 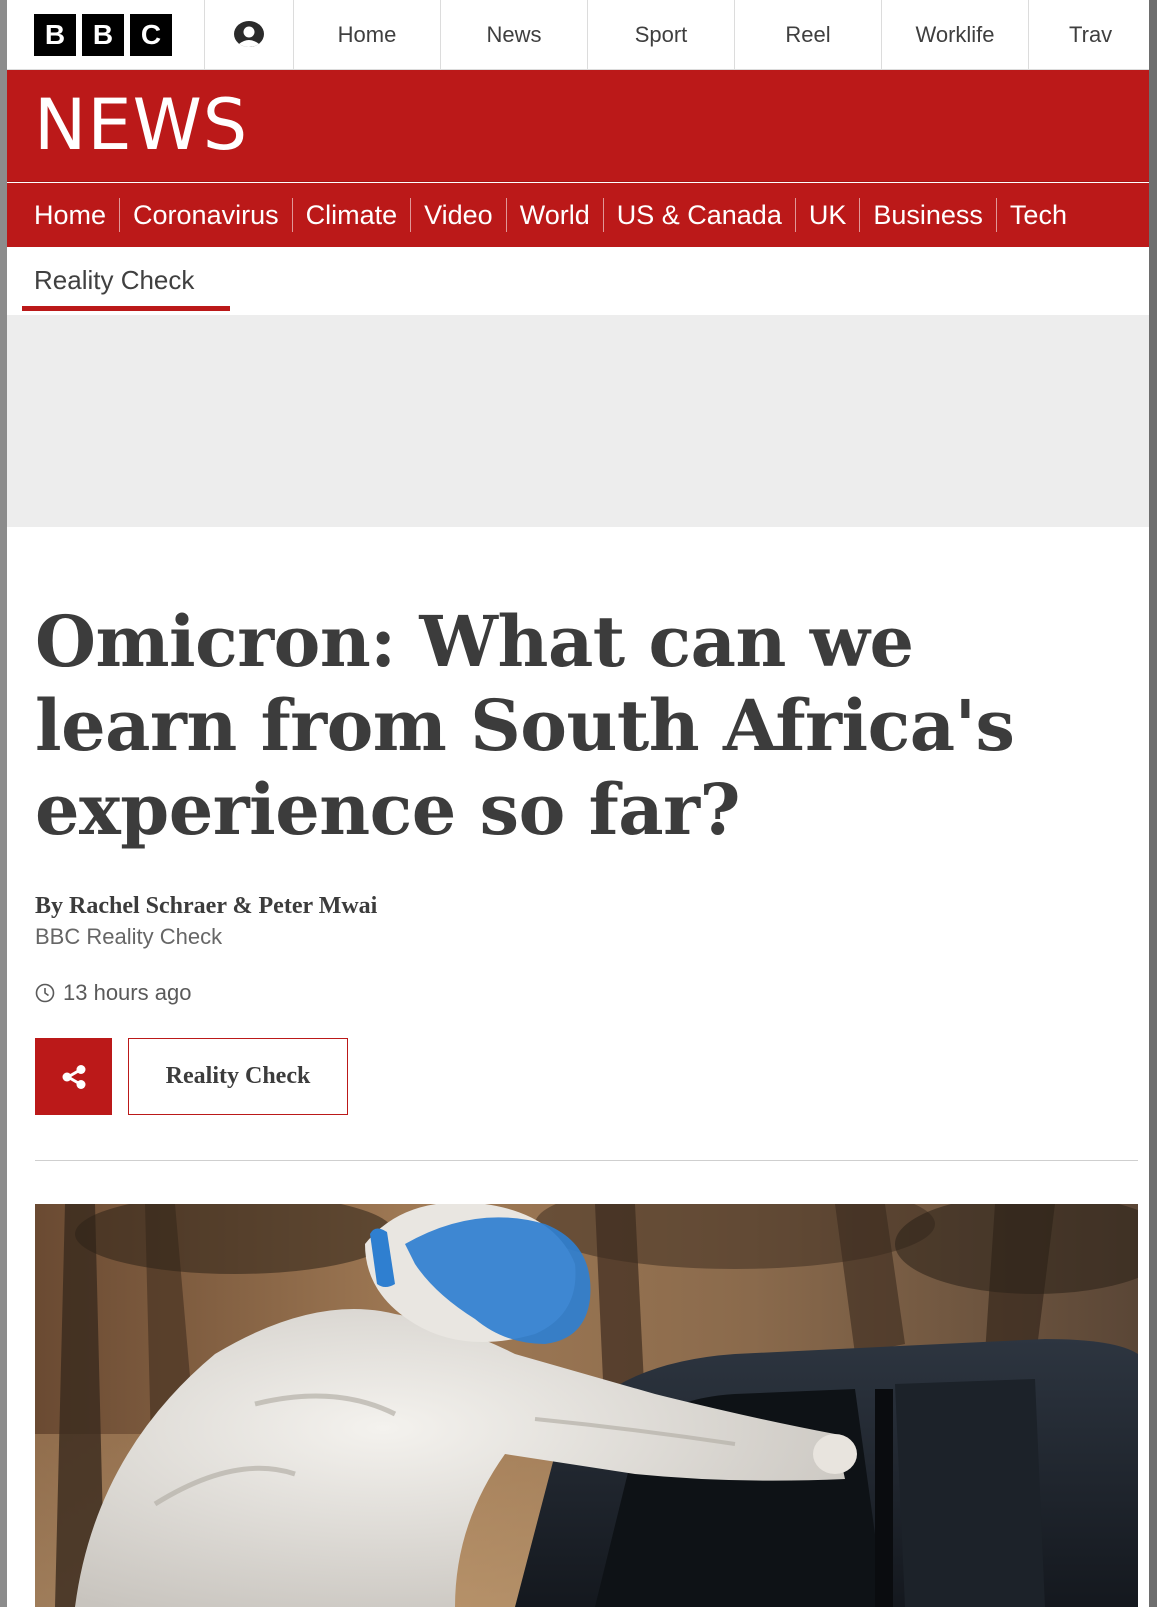 I want to click on news-nav-tech: Tech, so click(x=1038, y=215).